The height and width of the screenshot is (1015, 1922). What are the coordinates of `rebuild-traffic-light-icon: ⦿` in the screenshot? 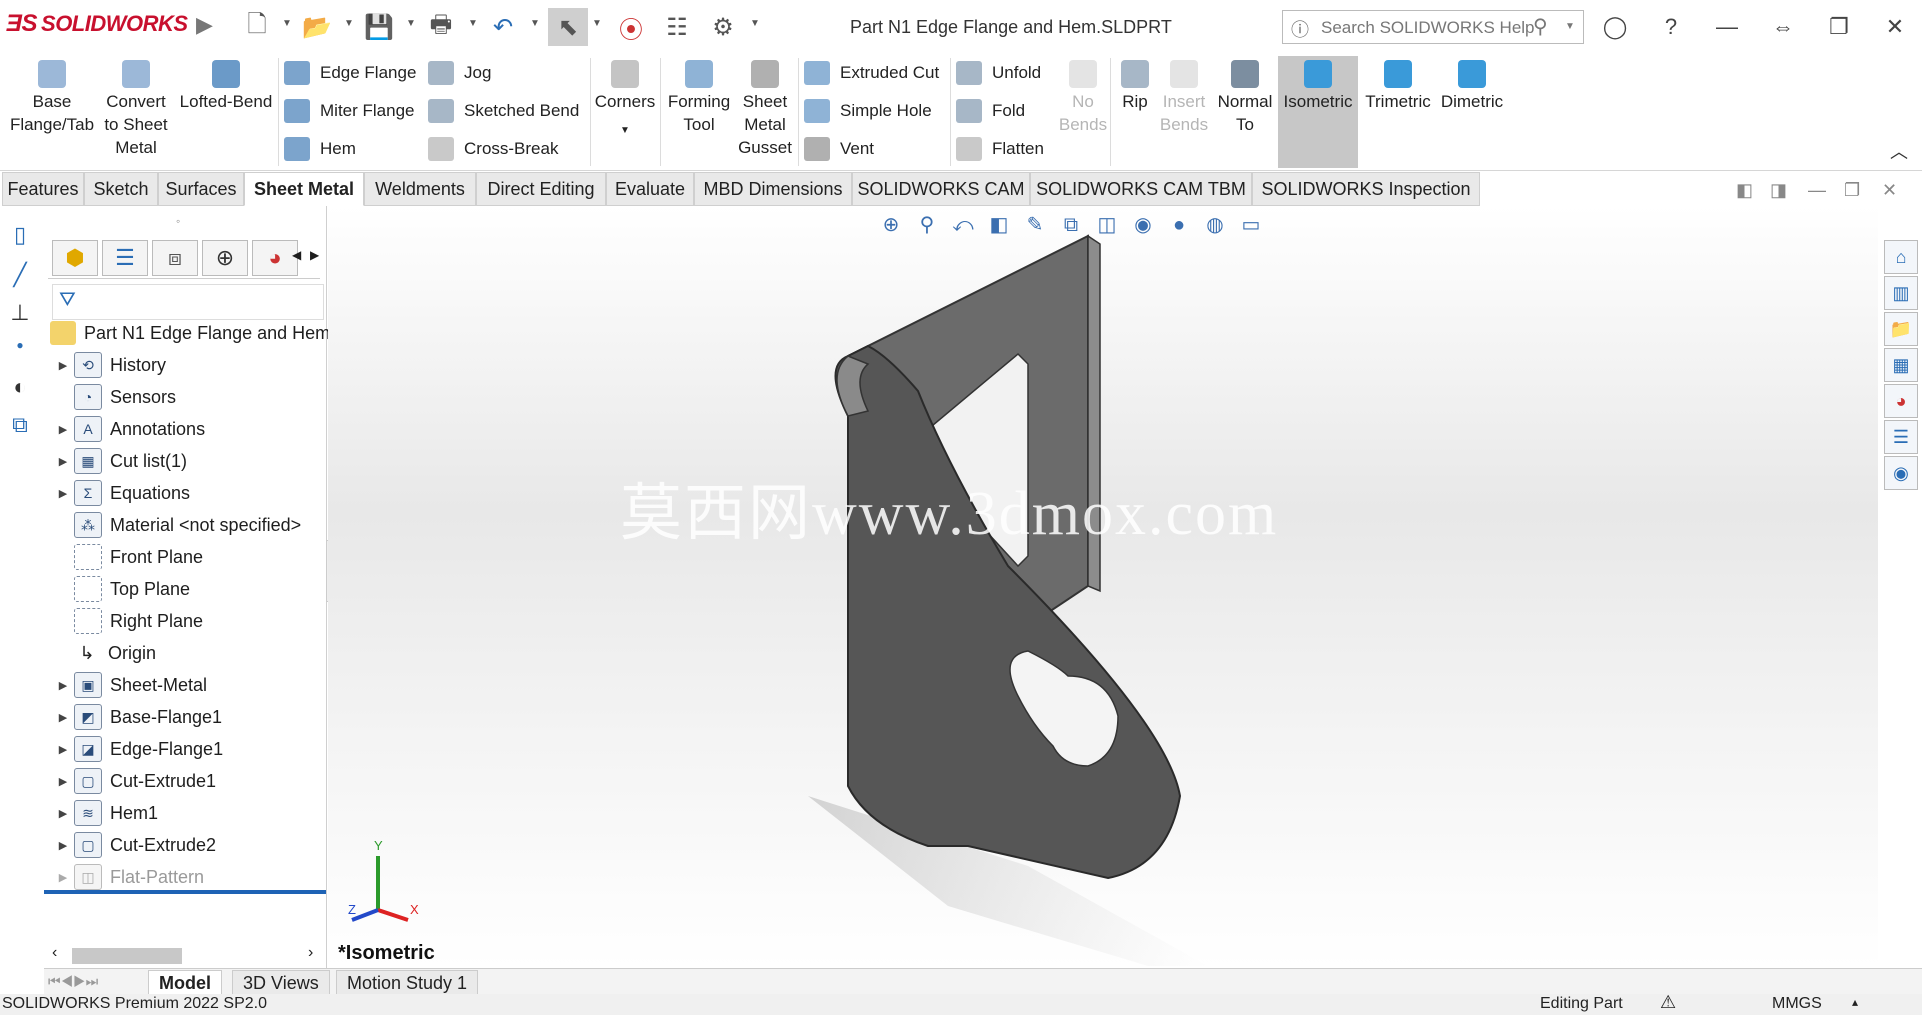 It's located at (631, 28).